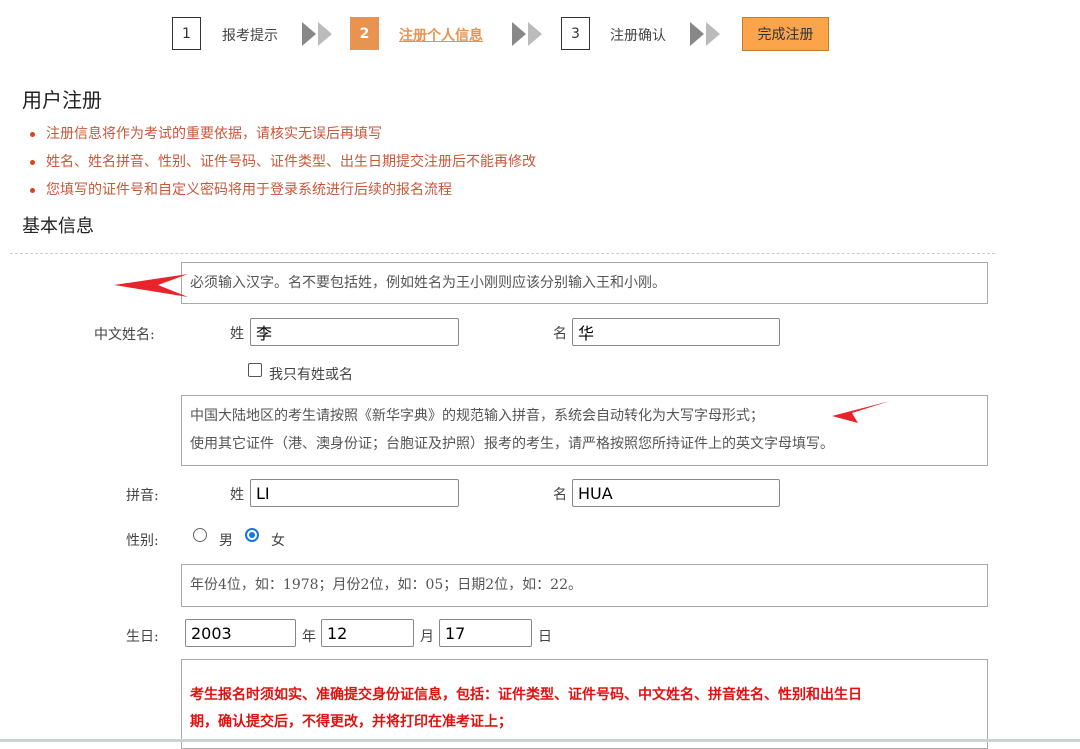 The width and height of the screenshot is (1080, 749). I want to click on section-title: 基本信息, so click(58, 226).